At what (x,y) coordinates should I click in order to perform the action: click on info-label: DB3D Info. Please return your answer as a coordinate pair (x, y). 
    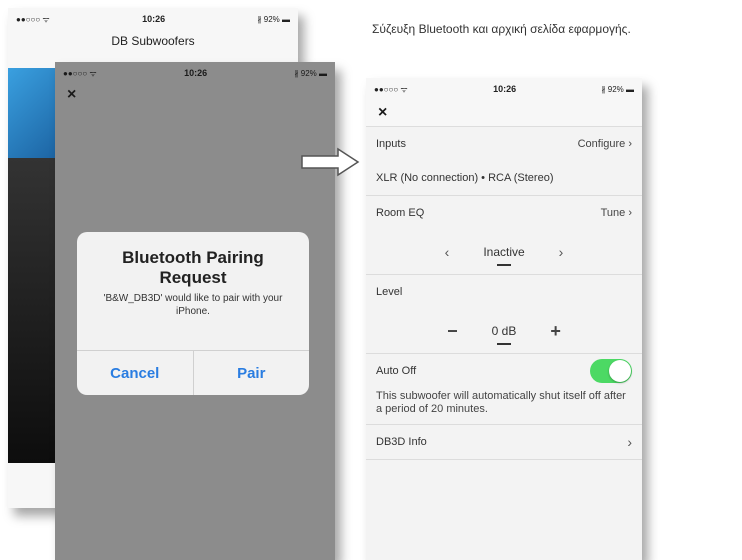
    Looking at the image, I should click on (401, 442).